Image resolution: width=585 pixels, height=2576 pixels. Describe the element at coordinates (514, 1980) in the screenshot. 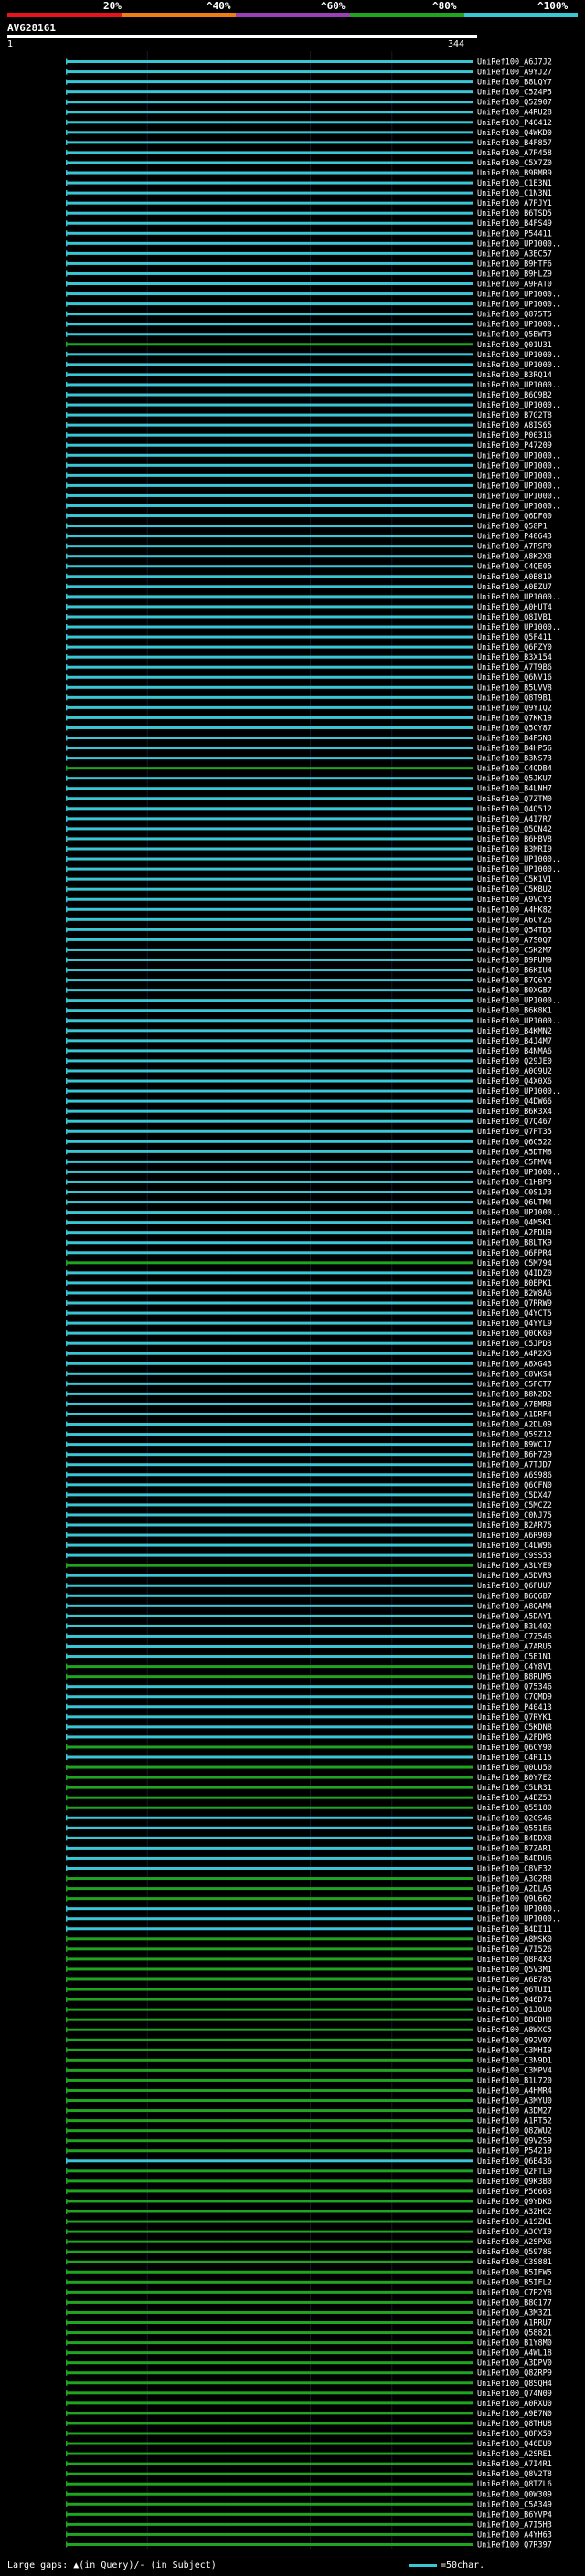

I see `hit-label: UniRef100_A6B785` at that location.